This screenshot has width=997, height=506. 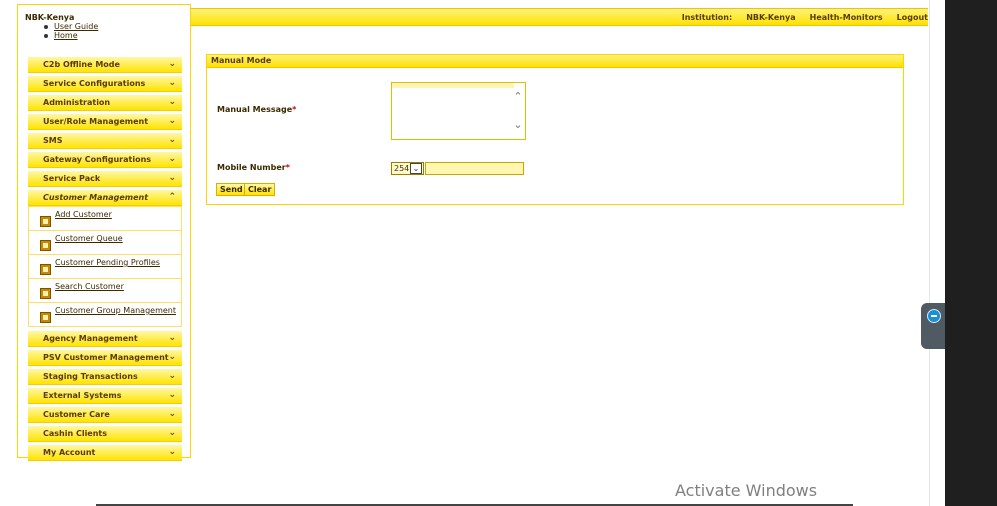 What do you see at coordinates (115, 310) in the screenshot?
I see `customer-group-management-link: Customer Group Management` at bounding box center [115, 310].